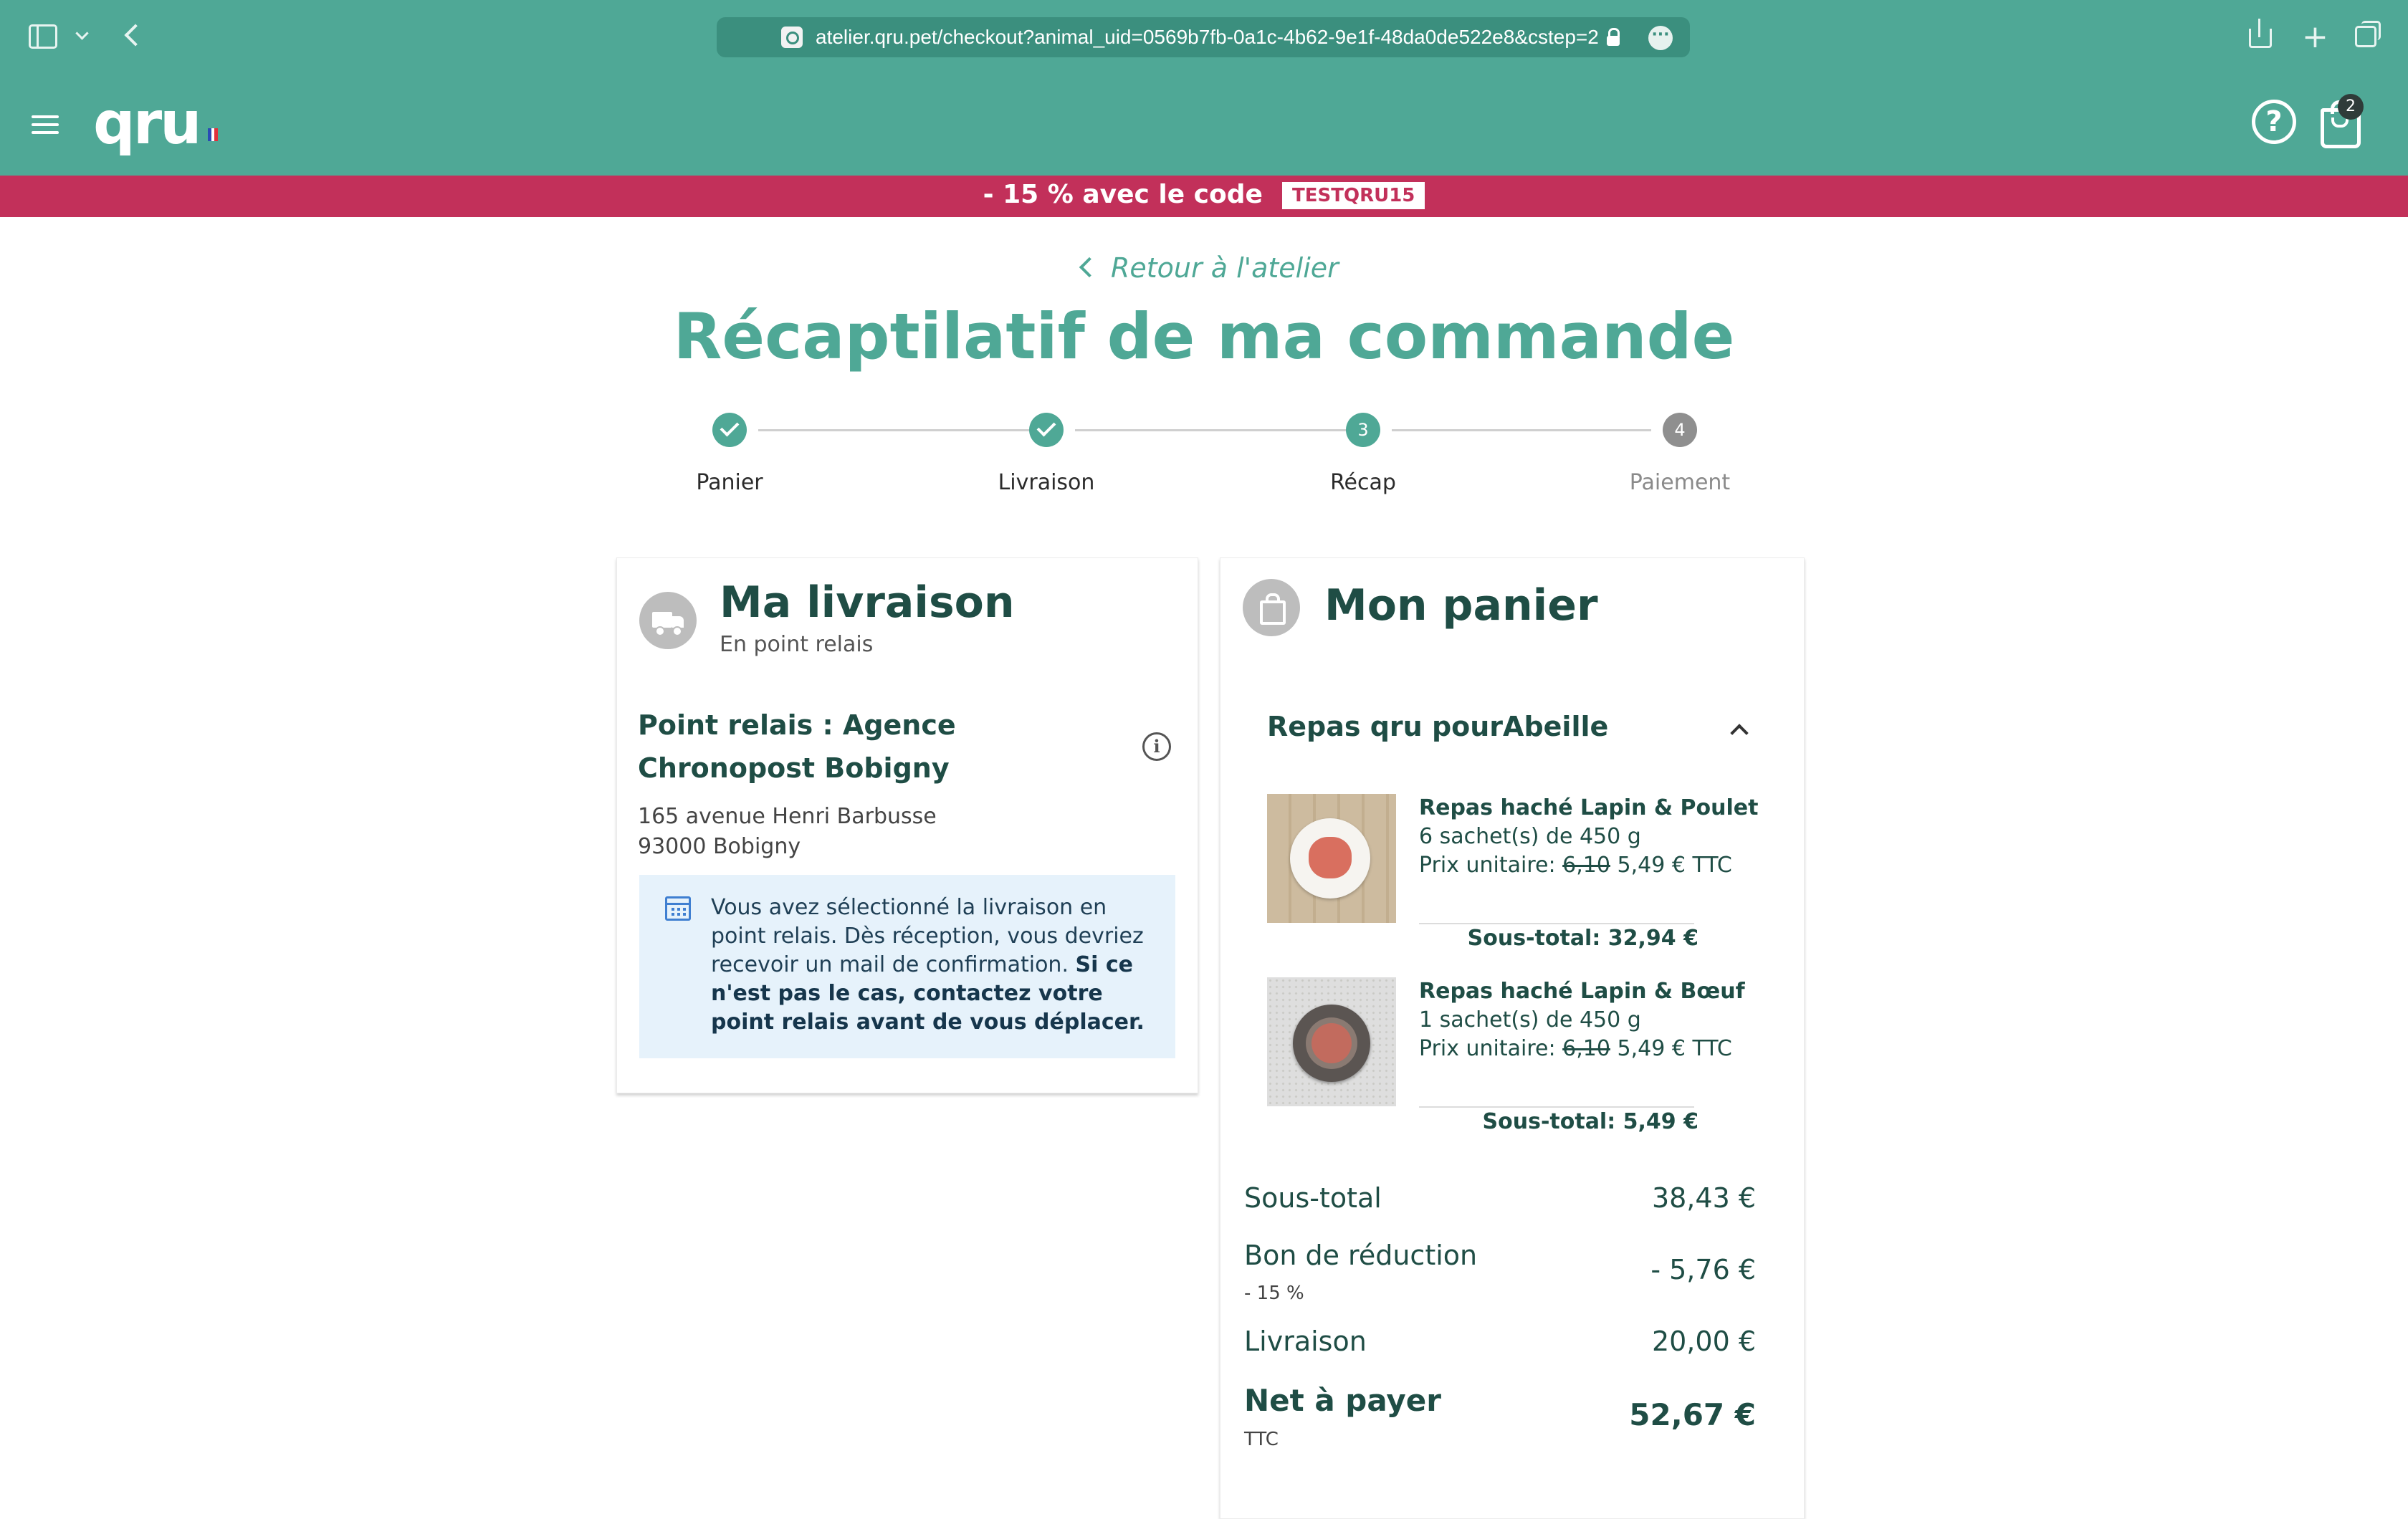 The image size is (2408, 1519). What do you see at coordinates (1530, 1019) in the screenshot?
I see `product-quantity: 1 sachet(s) de 450 g` at bounding box center [1530, 1019].